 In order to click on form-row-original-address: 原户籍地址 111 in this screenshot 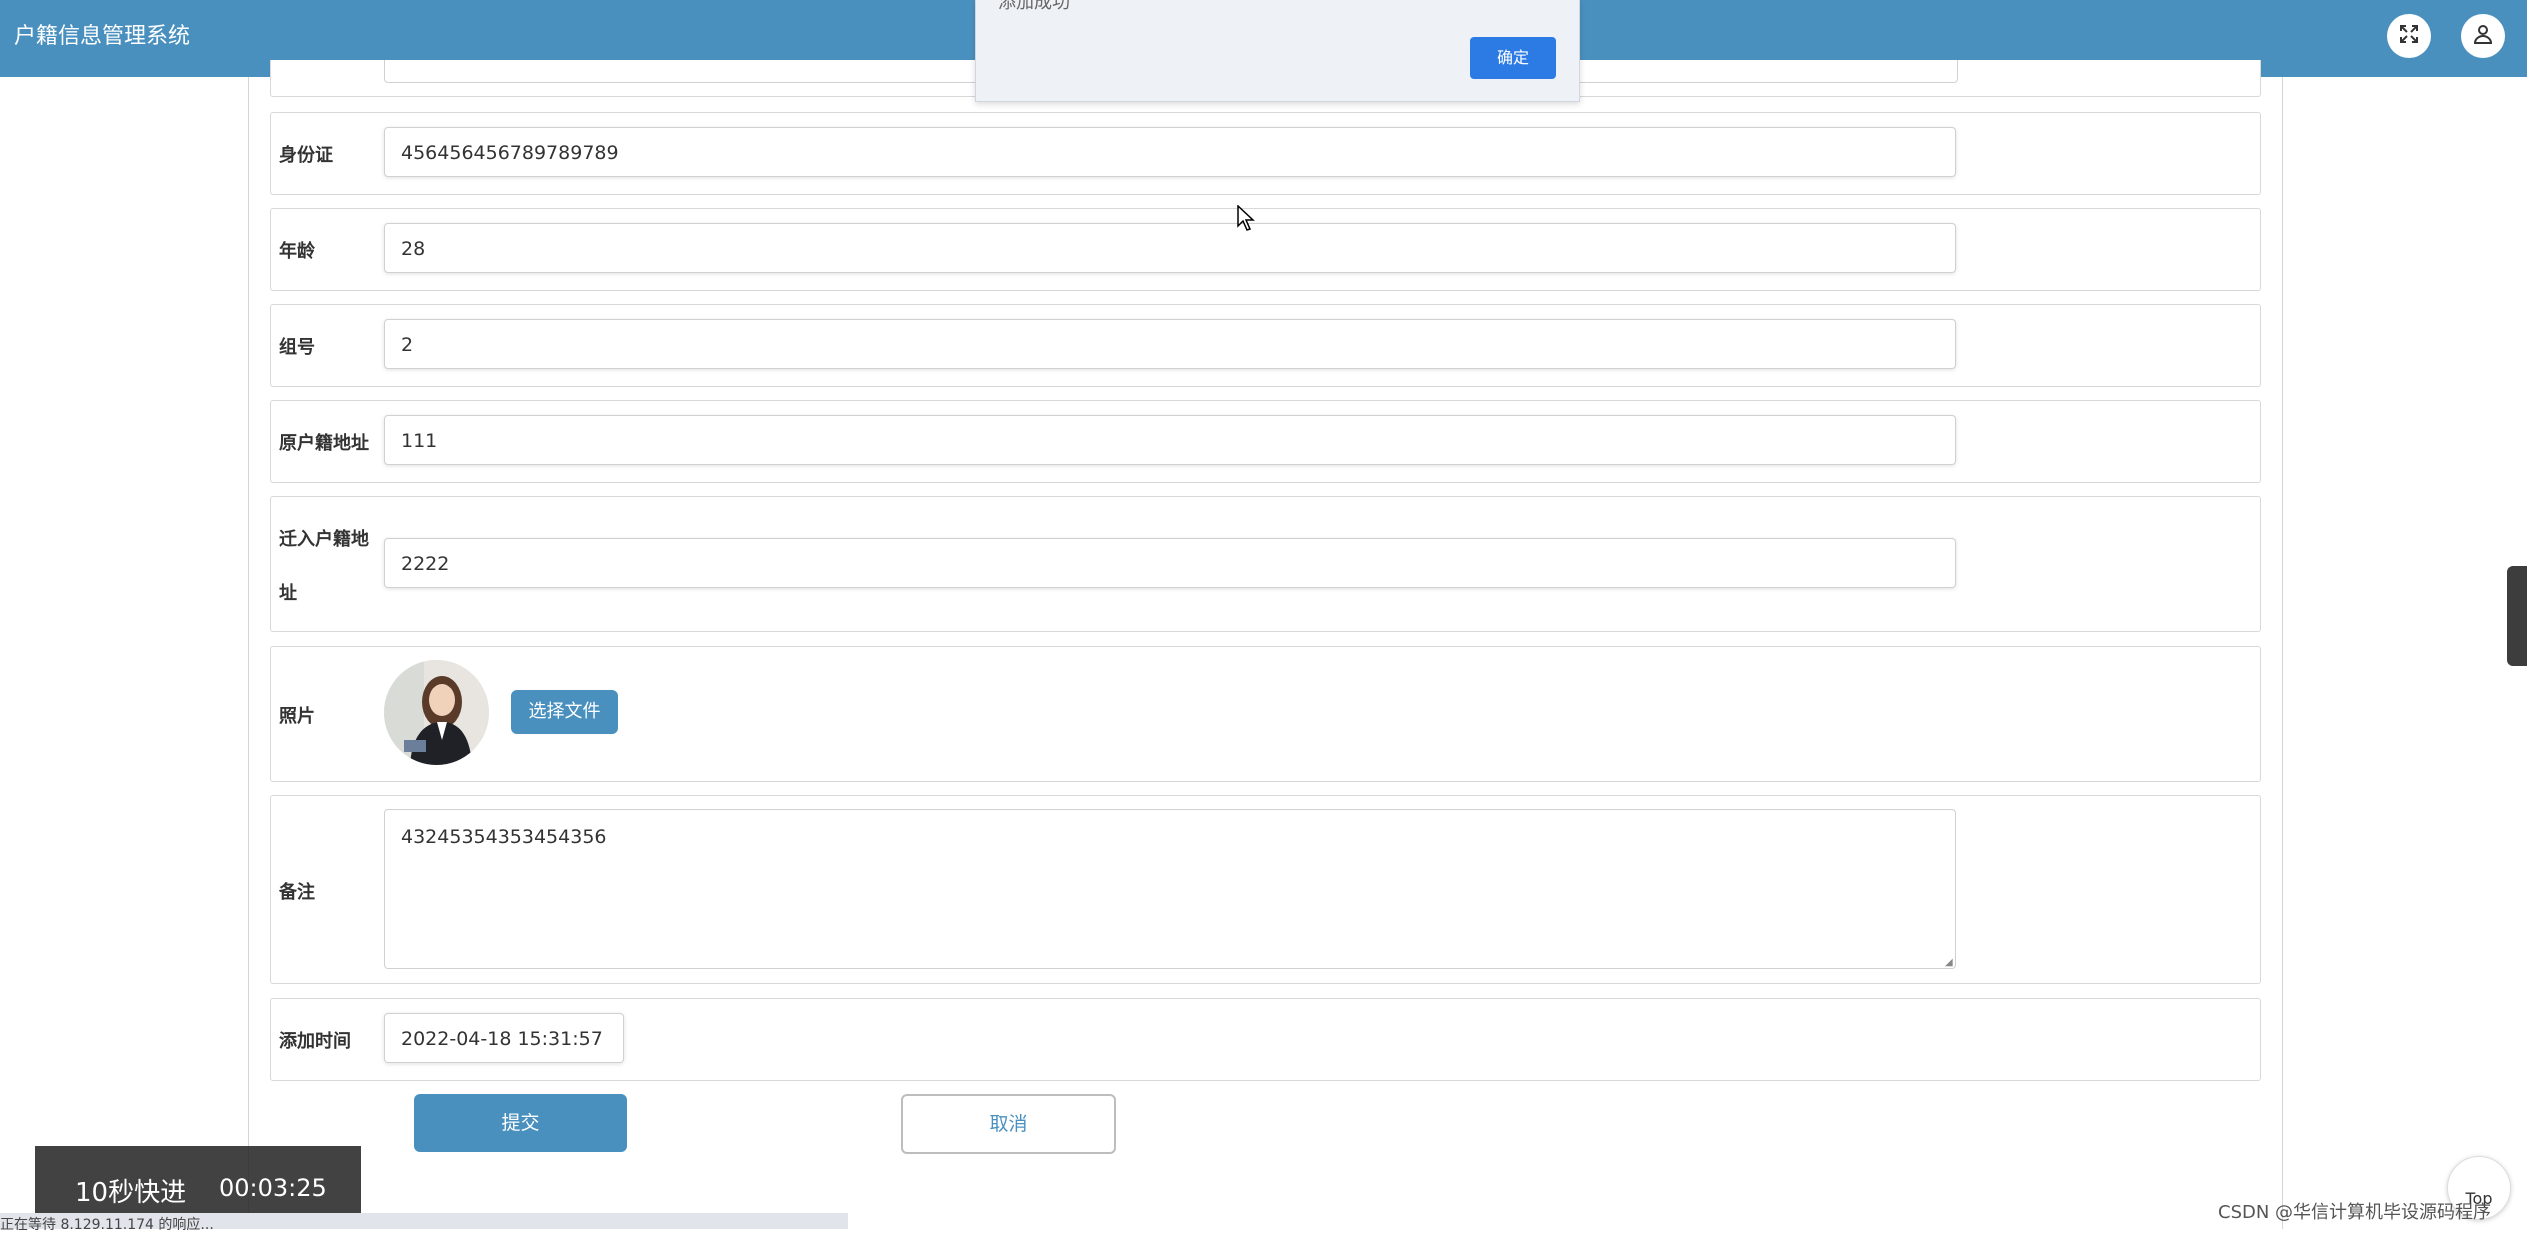, I will do `click(1265, 441)`.